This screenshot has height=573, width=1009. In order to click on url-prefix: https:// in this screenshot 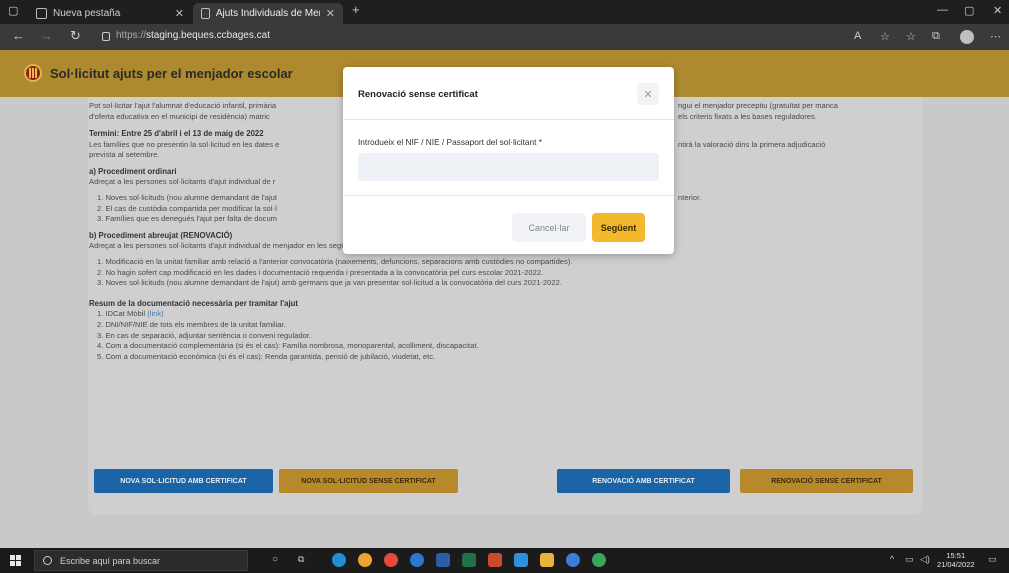, I will do `click(131, 35)`.